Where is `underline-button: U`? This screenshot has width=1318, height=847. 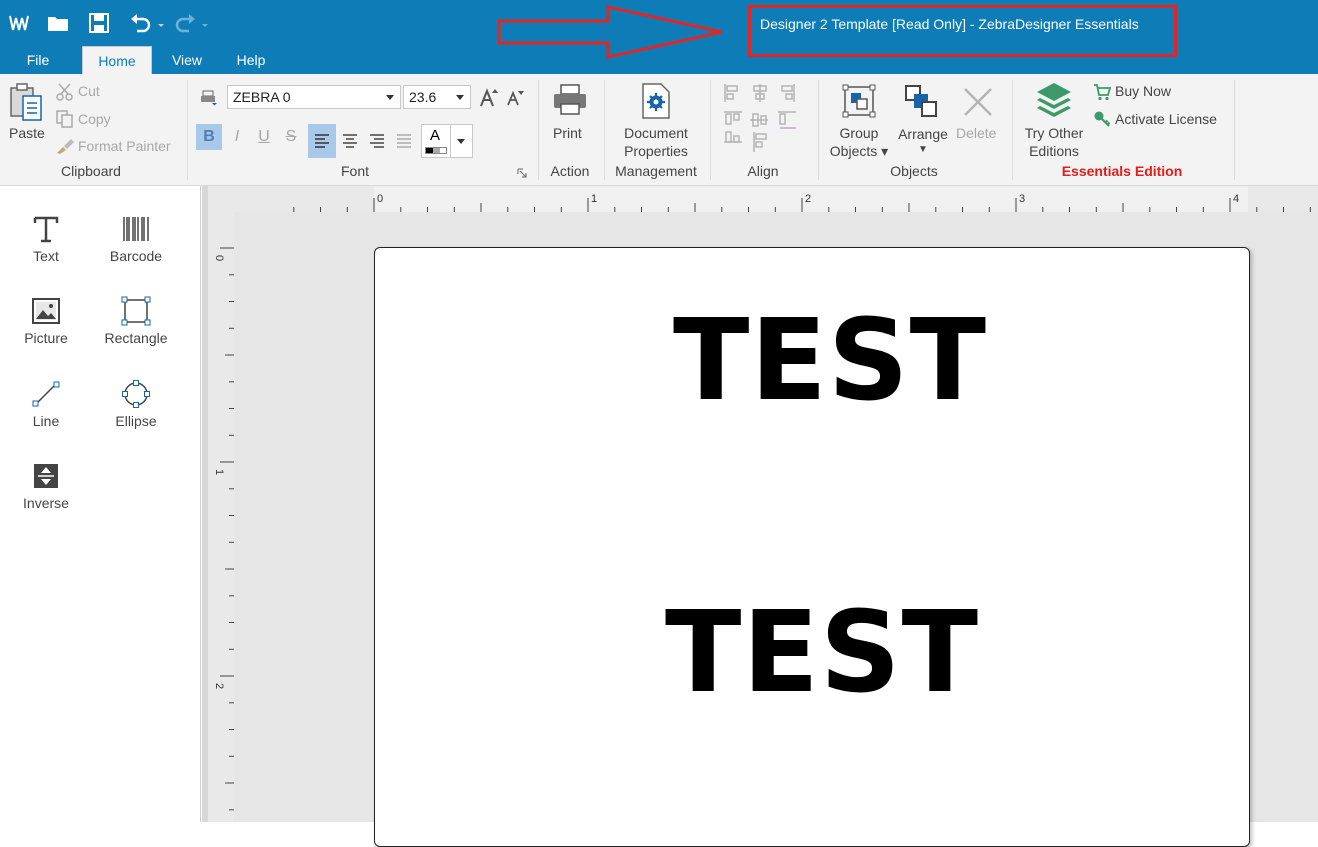
underline-button: U is located at coordinates (264, 137).